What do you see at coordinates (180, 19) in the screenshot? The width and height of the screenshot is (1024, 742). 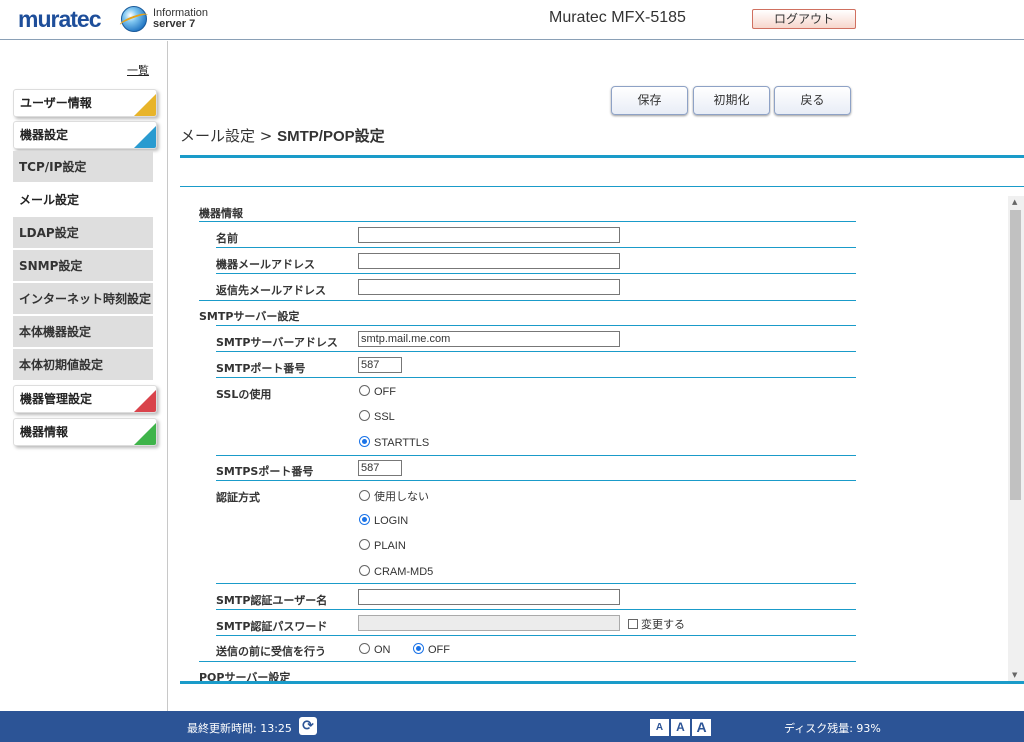 I see `product-name: Information server 7` at bounding box center [180, 19].